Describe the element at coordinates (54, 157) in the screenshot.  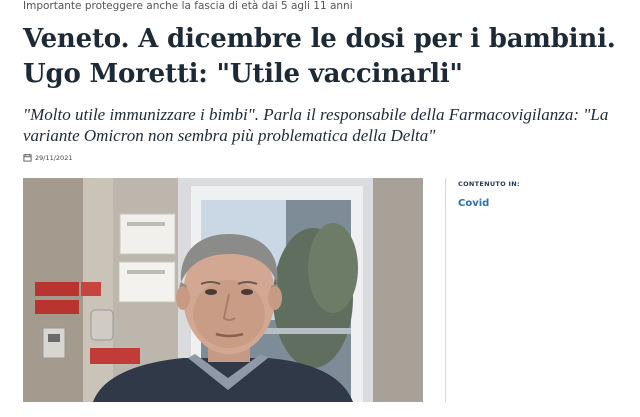
I see `publish-date: 29/11/2021` at that location.